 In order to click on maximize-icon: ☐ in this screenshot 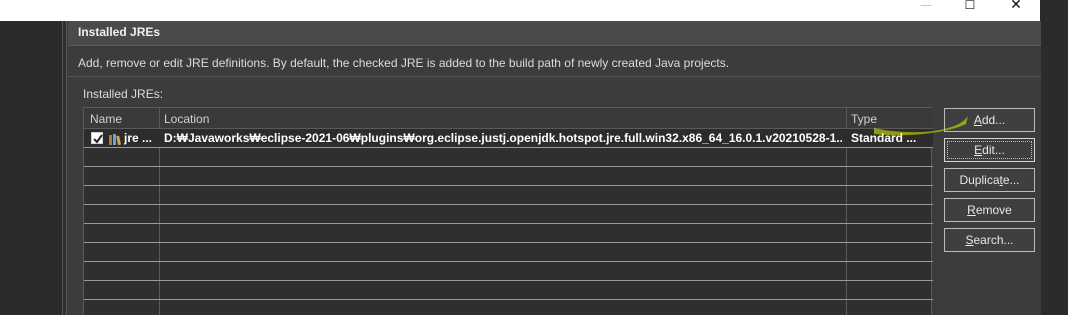, I will do `click(970, 6)`.